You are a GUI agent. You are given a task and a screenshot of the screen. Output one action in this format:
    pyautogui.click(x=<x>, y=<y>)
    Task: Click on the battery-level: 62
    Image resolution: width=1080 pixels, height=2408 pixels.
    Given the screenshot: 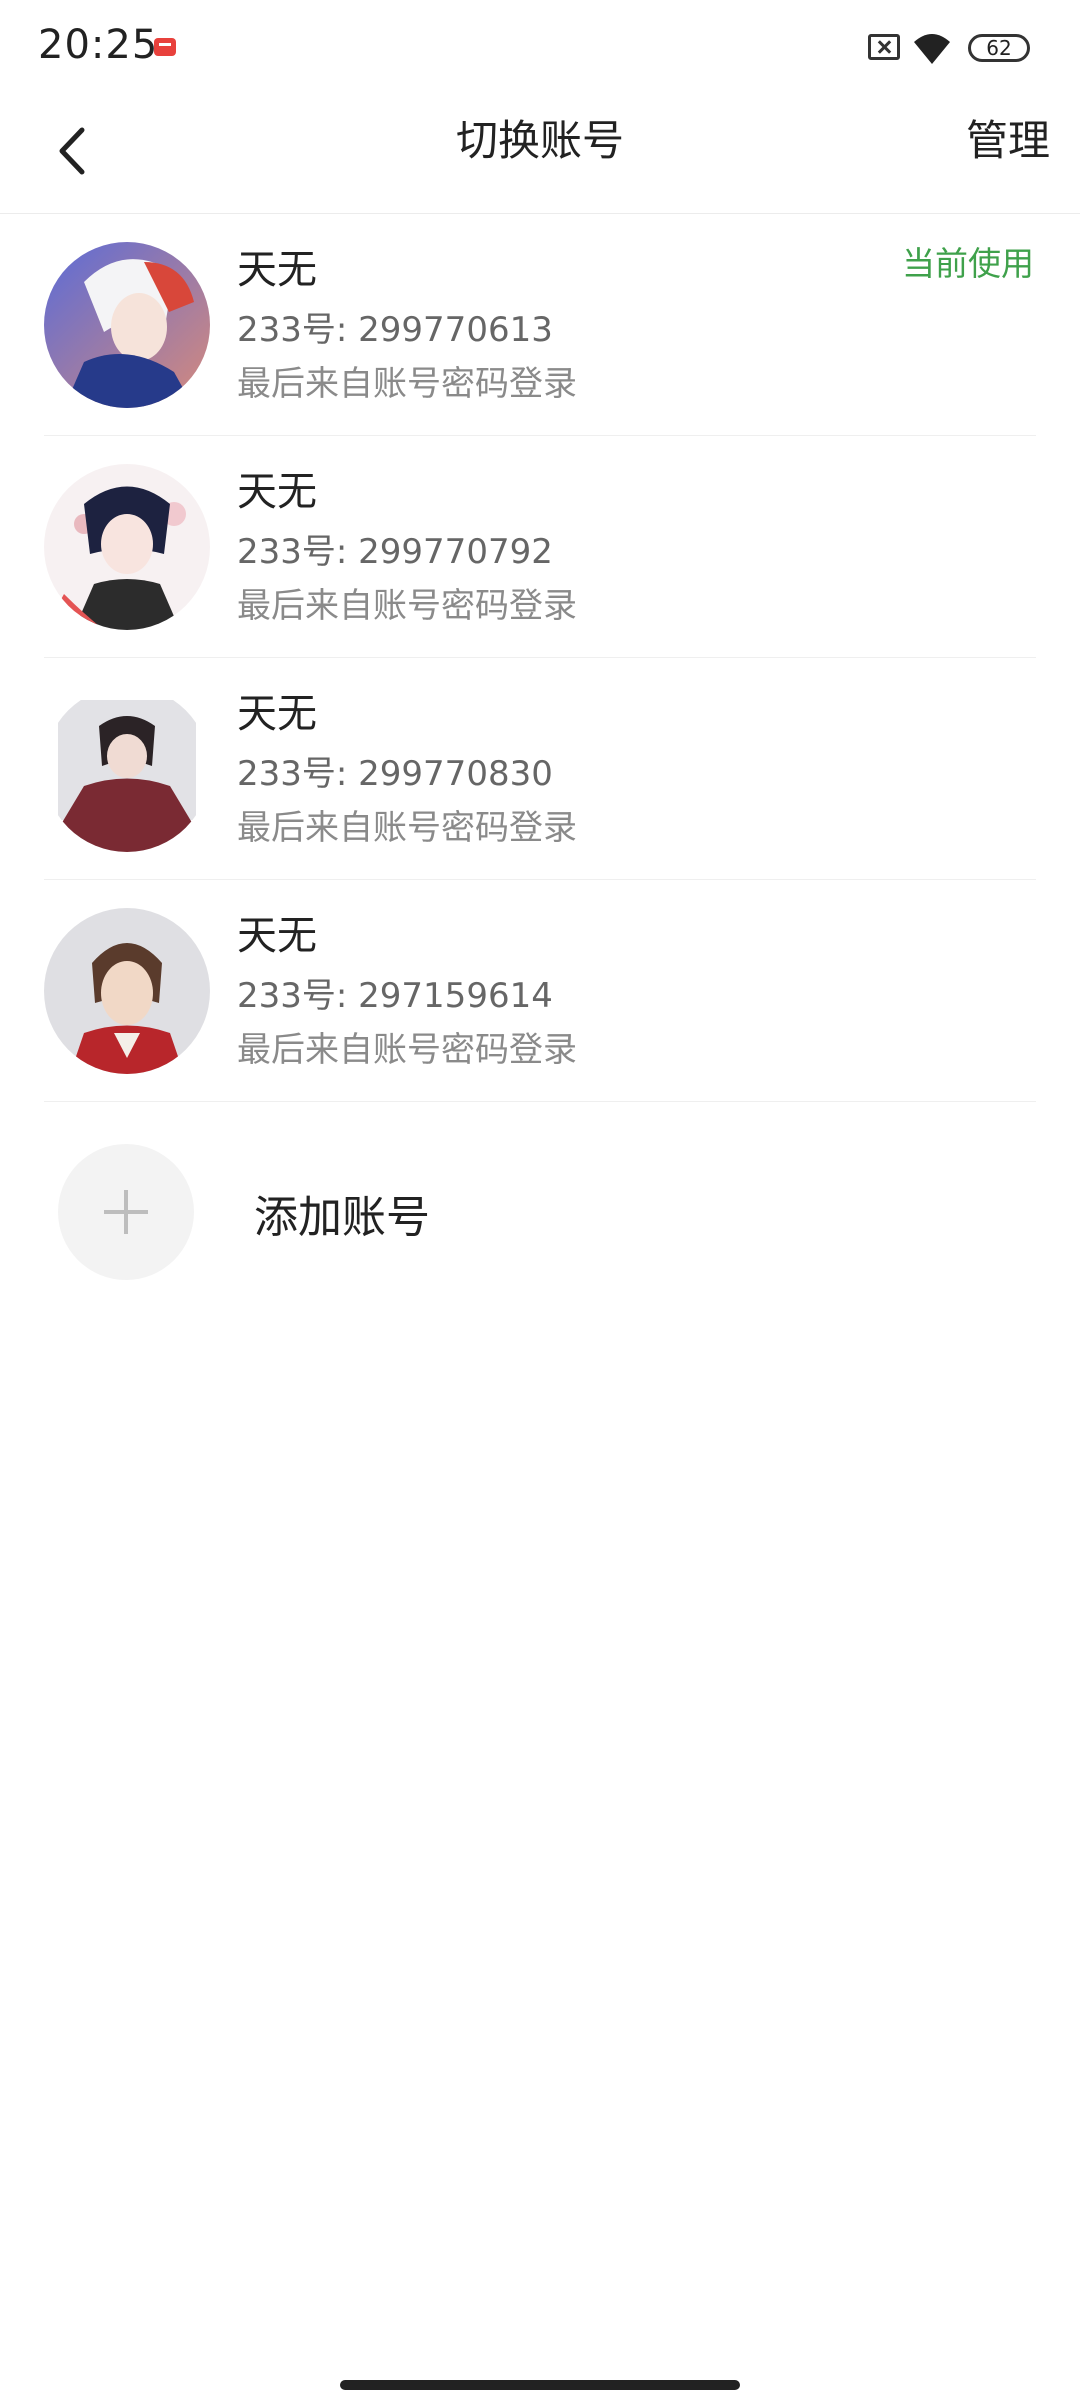 What is the action you would take?
    pyautogui.click(x=999, y=48)
    